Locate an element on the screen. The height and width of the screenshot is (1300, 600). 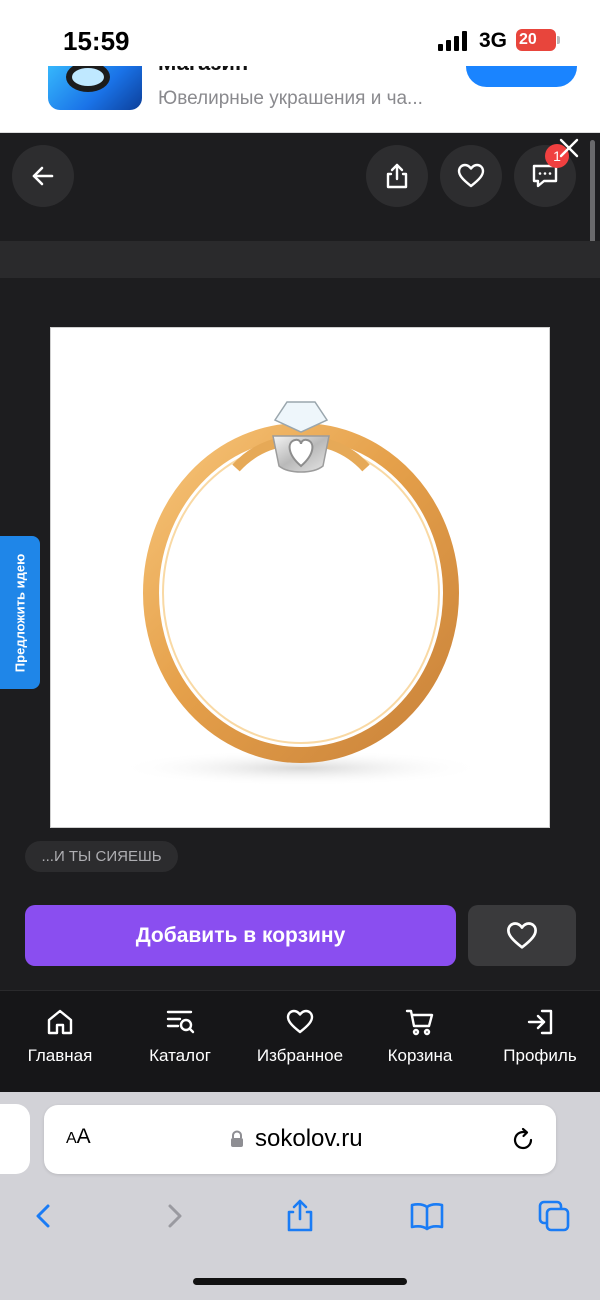
back-button is located at coordinates (43, 176).